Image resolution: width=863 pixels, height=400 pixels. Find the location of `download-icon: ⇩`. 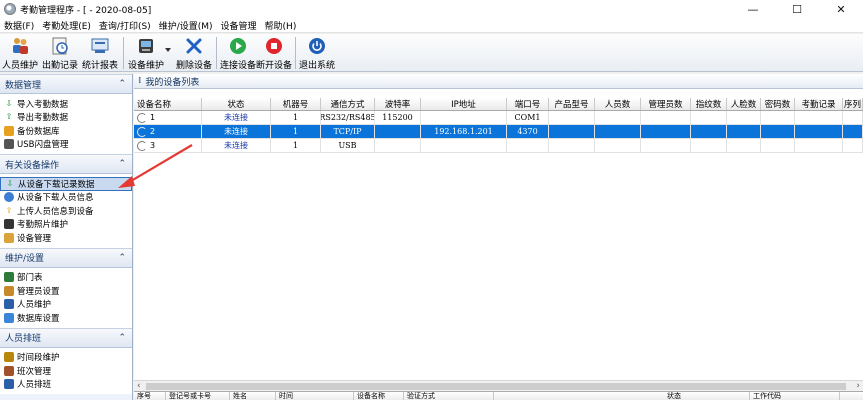

download-icon: ⇩ is located at coordinates (10, 183).